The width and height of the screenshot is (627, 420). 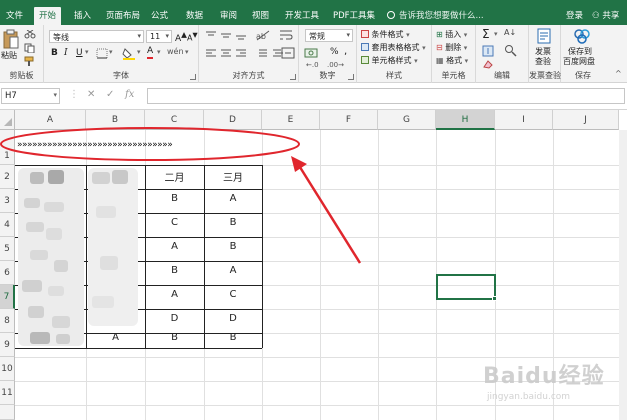 I want to click on conditional-format-button: 条件格式 ▾, so click(x=385, y=34).